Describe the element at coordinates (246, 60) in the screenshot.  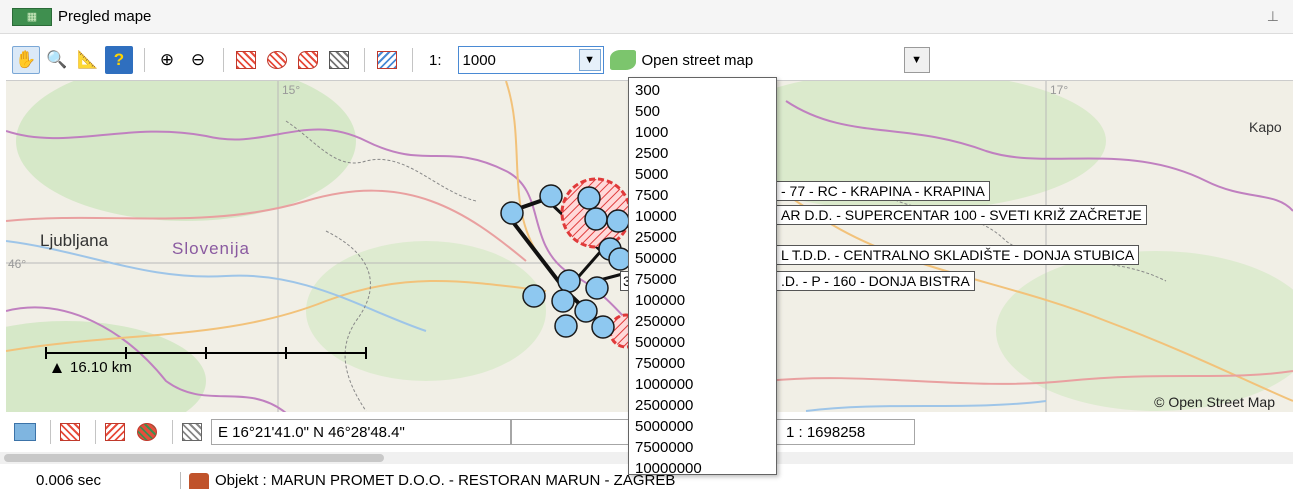
I see `add-zone-icon` at that location.